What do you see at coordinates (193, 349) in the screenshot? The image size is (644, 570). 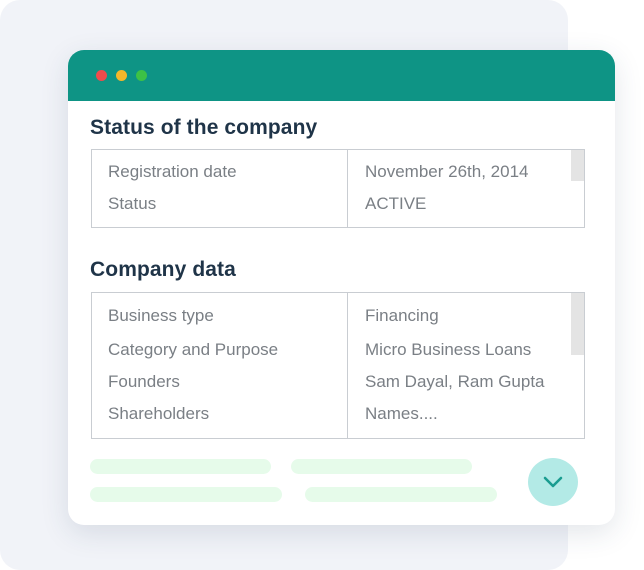 I see `category-purpose-label: Category and Purpose` at bounding box center [193, 349].